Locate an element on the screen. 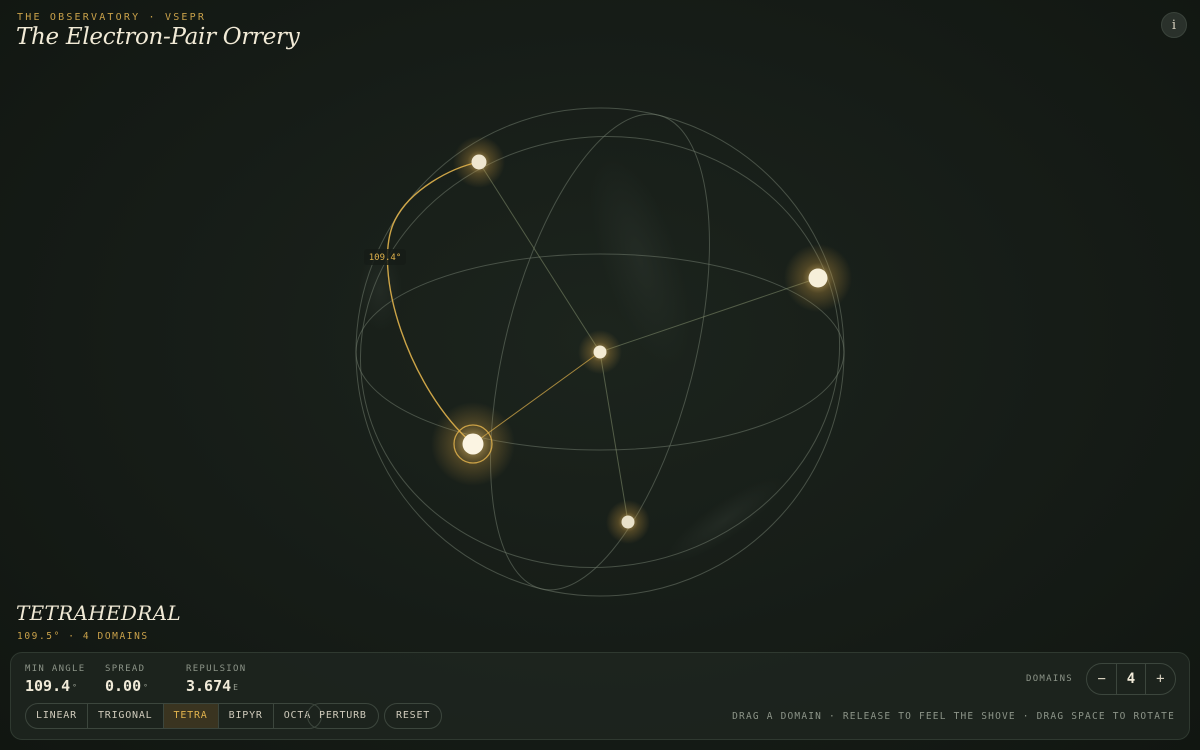  domain-front-selected is located at coordinates (473, 444).